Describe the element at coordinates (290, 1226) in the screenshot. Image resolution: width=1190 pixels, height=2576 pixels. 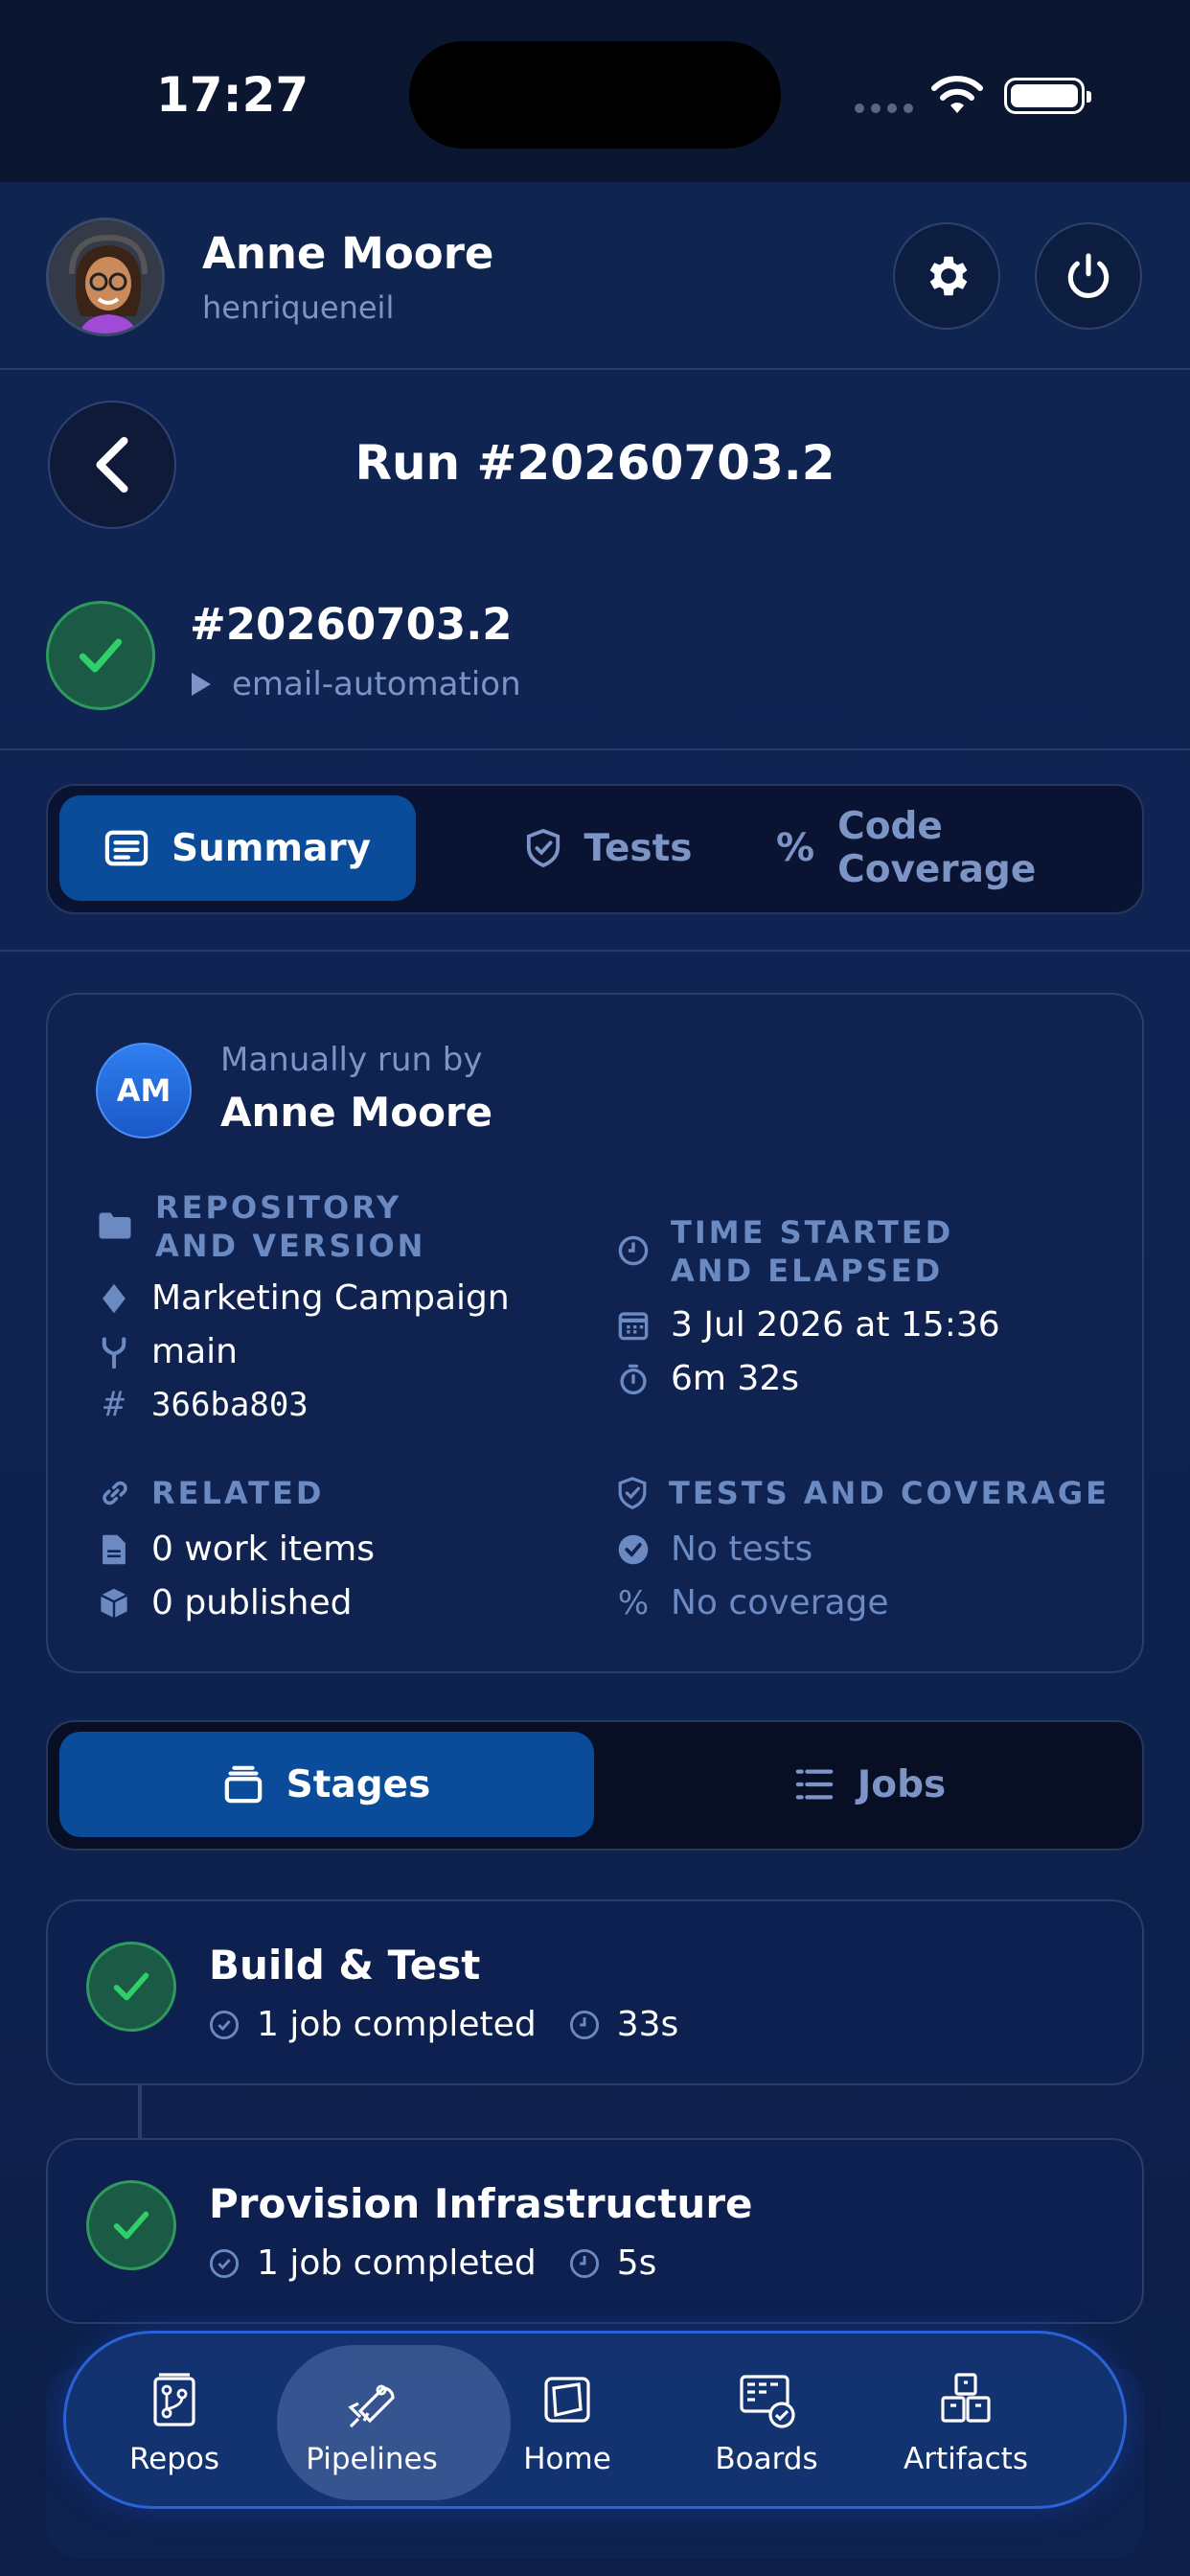
I see `repository-label: REPOSITORY AND VERSION` at that location.